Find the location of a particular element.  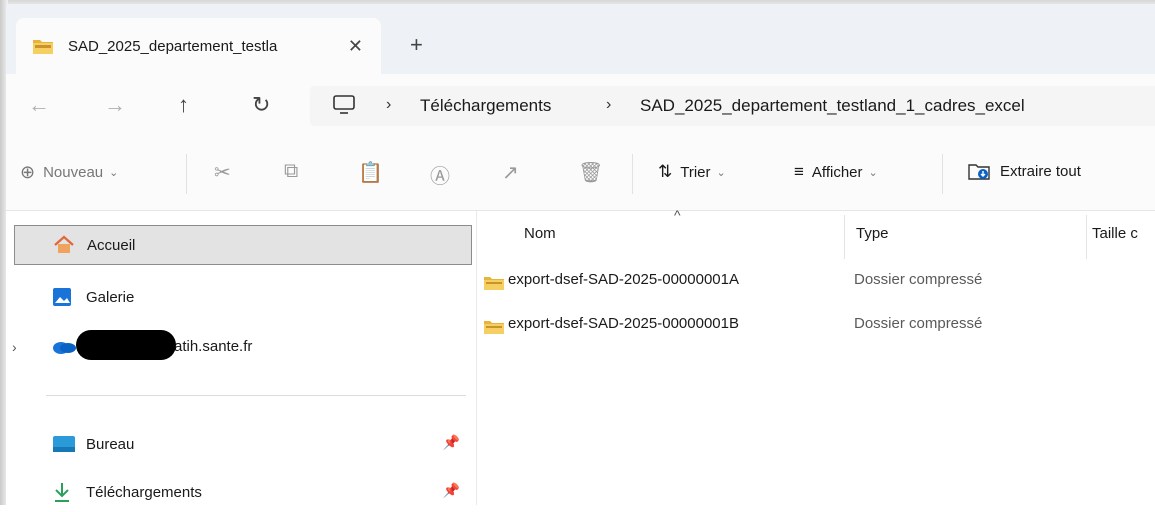

new-tab-button: + is located at coordinates (416, 45).